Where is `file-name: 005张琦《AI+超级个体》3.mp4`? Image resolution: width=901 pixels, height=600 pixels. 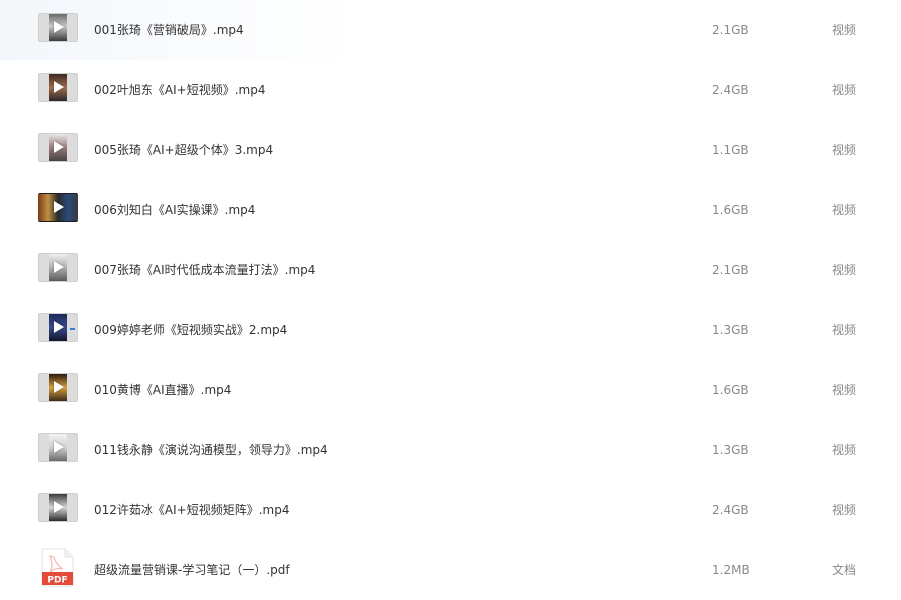
file-name: 005张琦《AI+超级个体》3.mp4 is located at coordinates (183, 150).